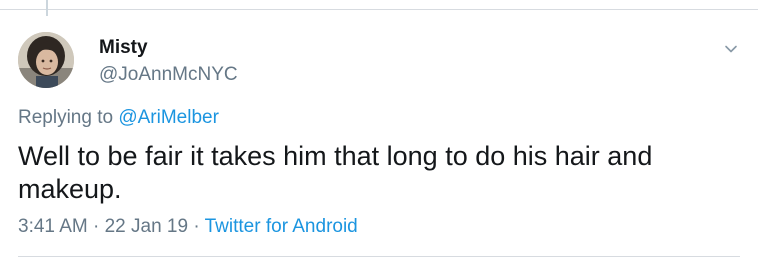  I want to click on replying-to-label: Replying to, so click(66, 117).